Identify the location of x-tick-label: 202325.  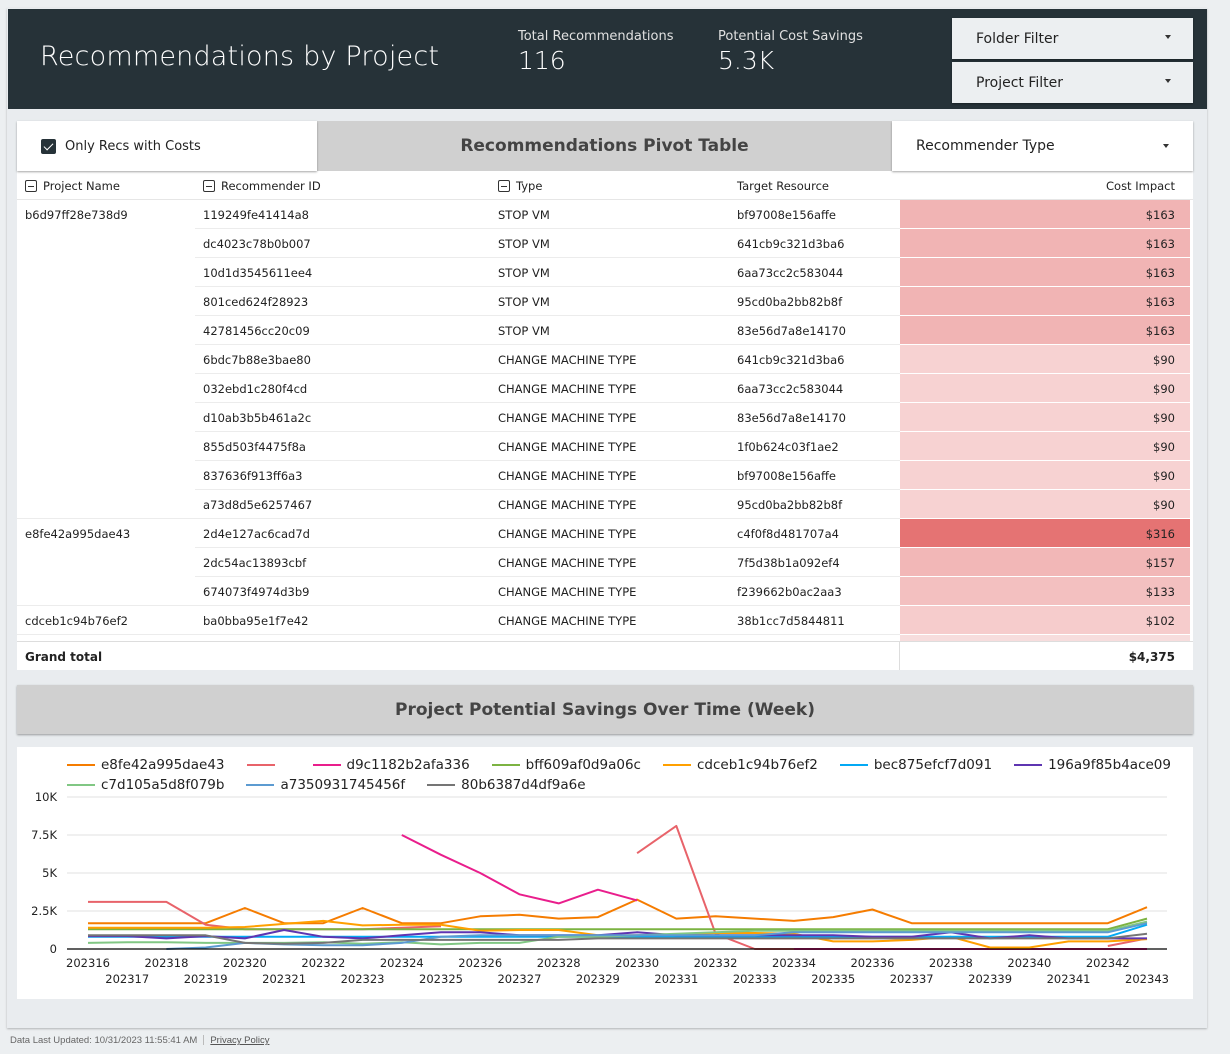
(441, 979).